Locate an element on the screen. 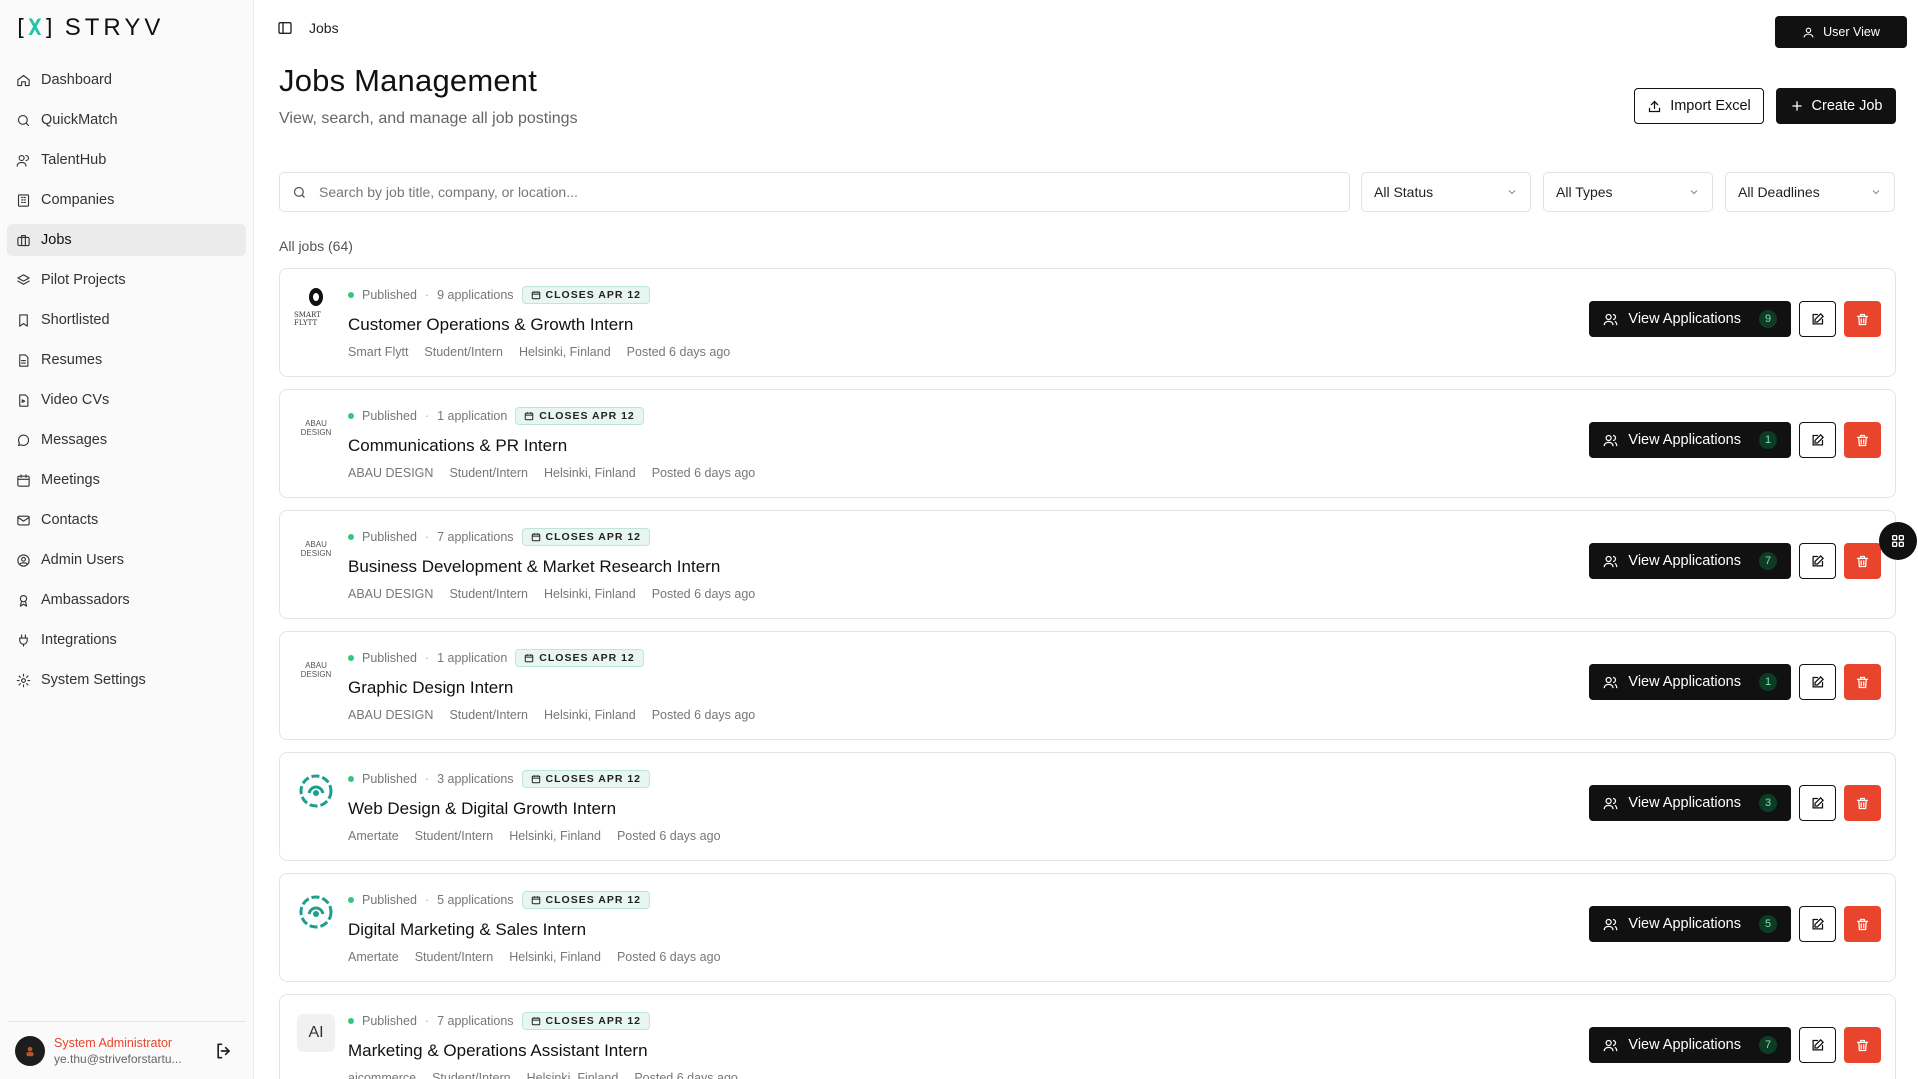  job-title: Graphic Design Intern is located at coordinates (430, 688).